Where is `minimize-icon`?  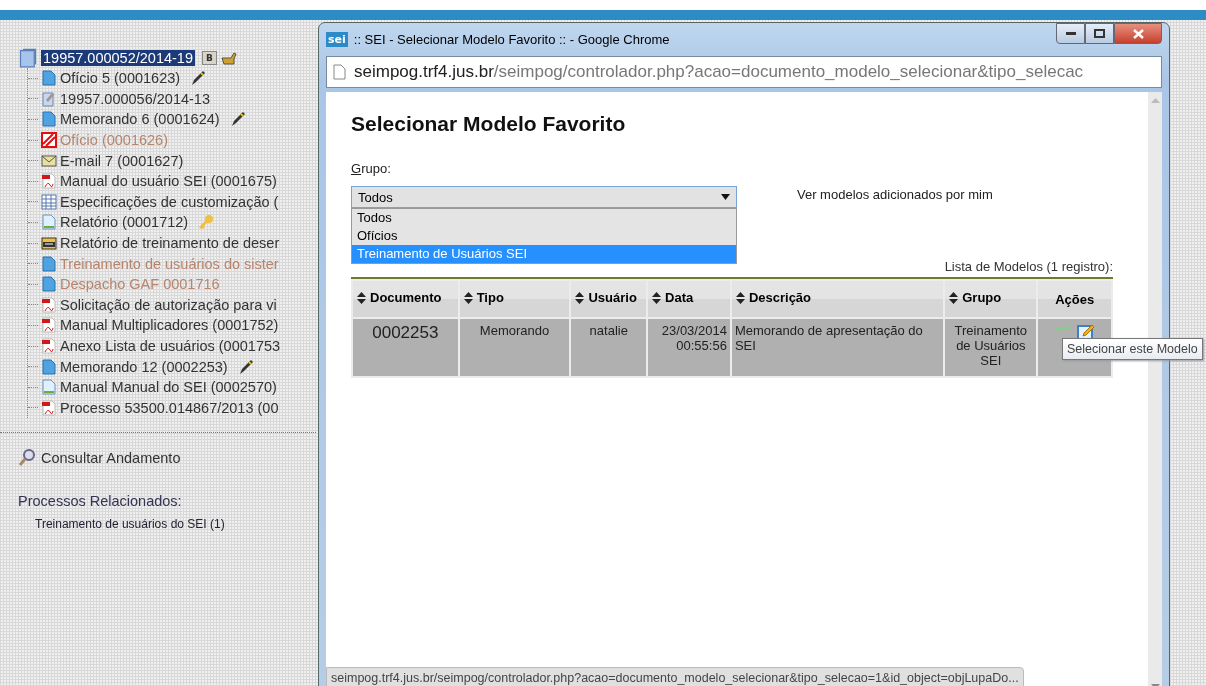
minimize-icon is located at coordinates (1070, 33).